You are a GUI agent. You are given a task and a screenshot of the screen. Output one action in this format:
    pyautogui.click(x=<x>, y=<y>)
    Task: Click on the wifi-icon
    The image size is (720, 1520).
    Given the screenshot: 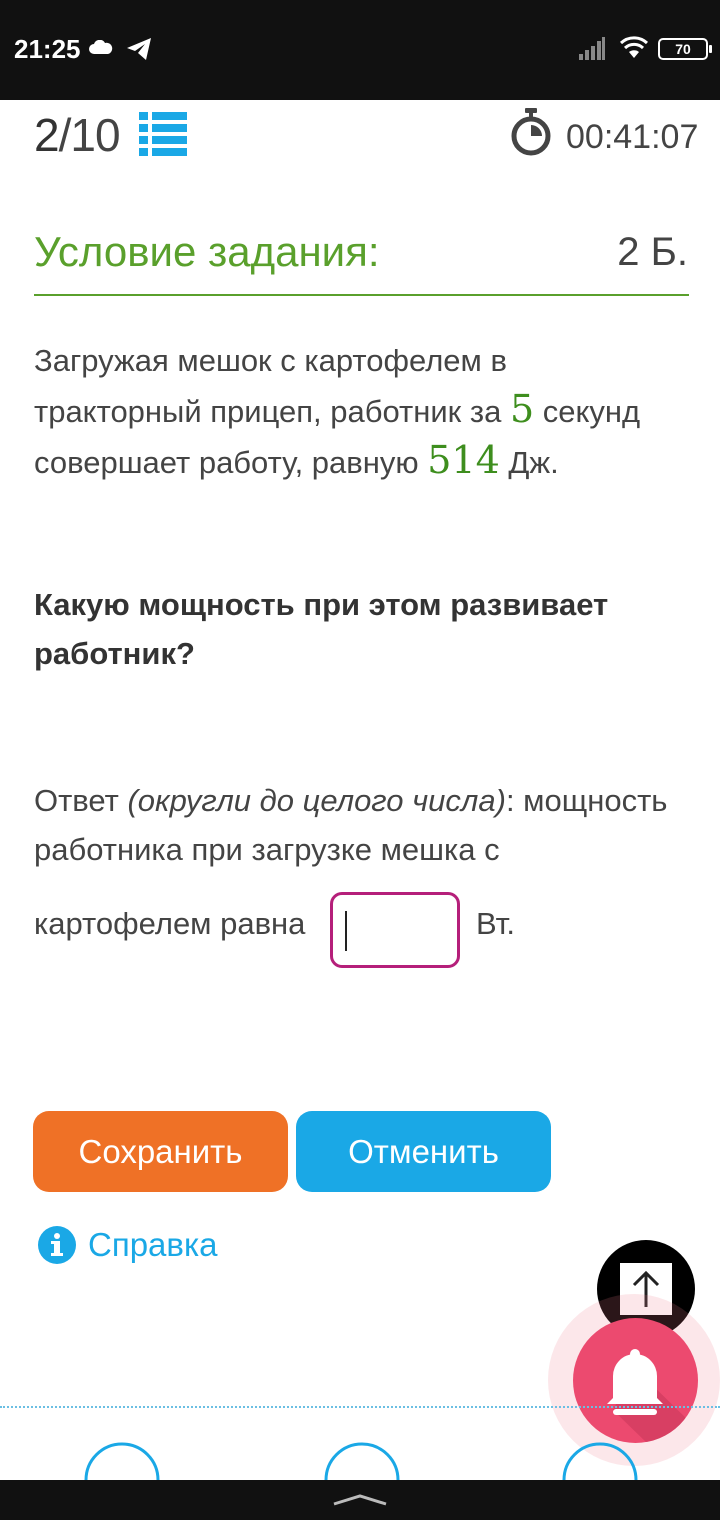 What is the action you would take?
    pyautogui.click(x=634, y=47)
    